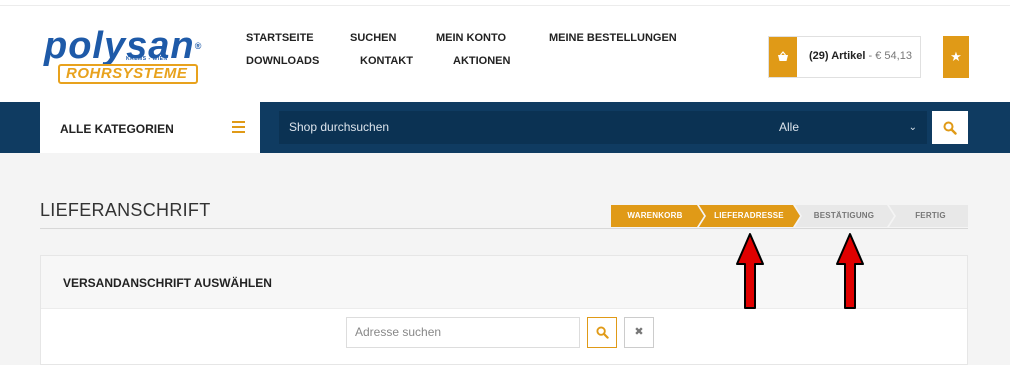 This screenshot has width=1010, height=365. I want to click on cart-button: (29) Artikel - € 54,13, so click(844, 57).